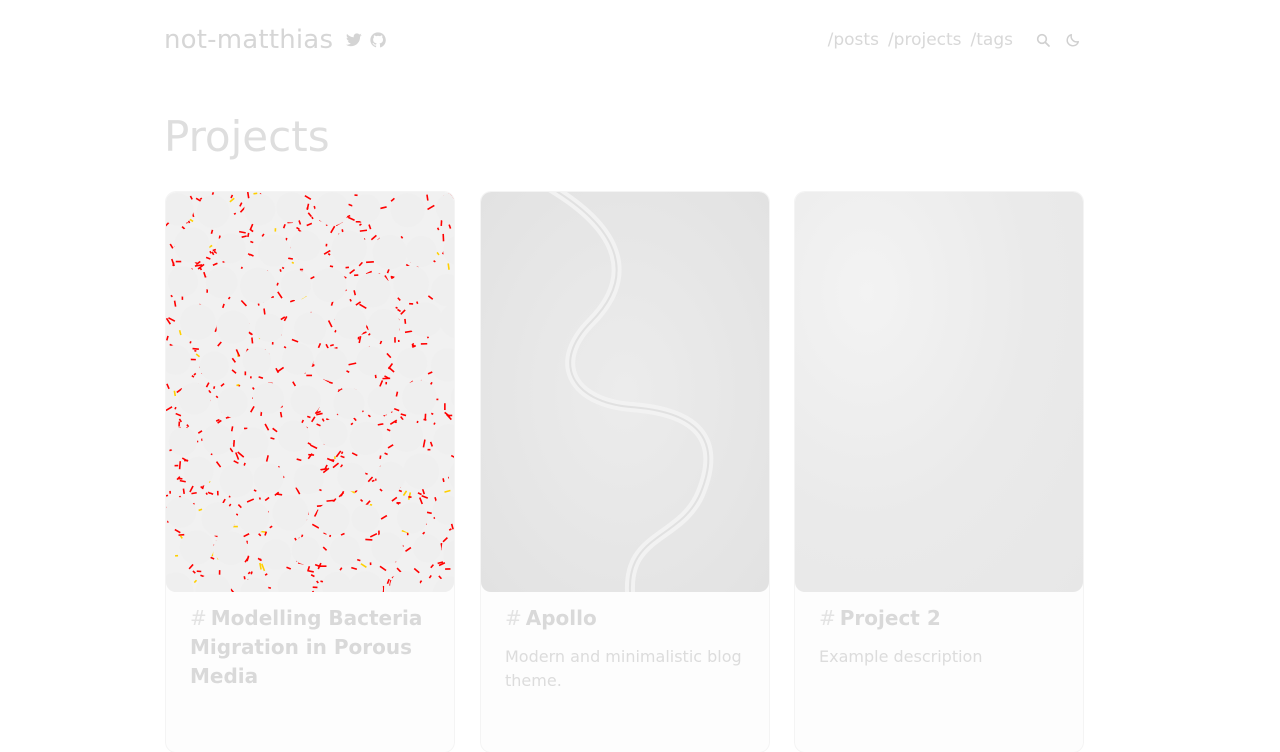 The width and height of the screenshot is (1280, 752). What do you see at coordinates (625, 669) in the screenshot?
I see `project-description: Modern and minimalistic blog theme.` at bounding box center [625, 669].